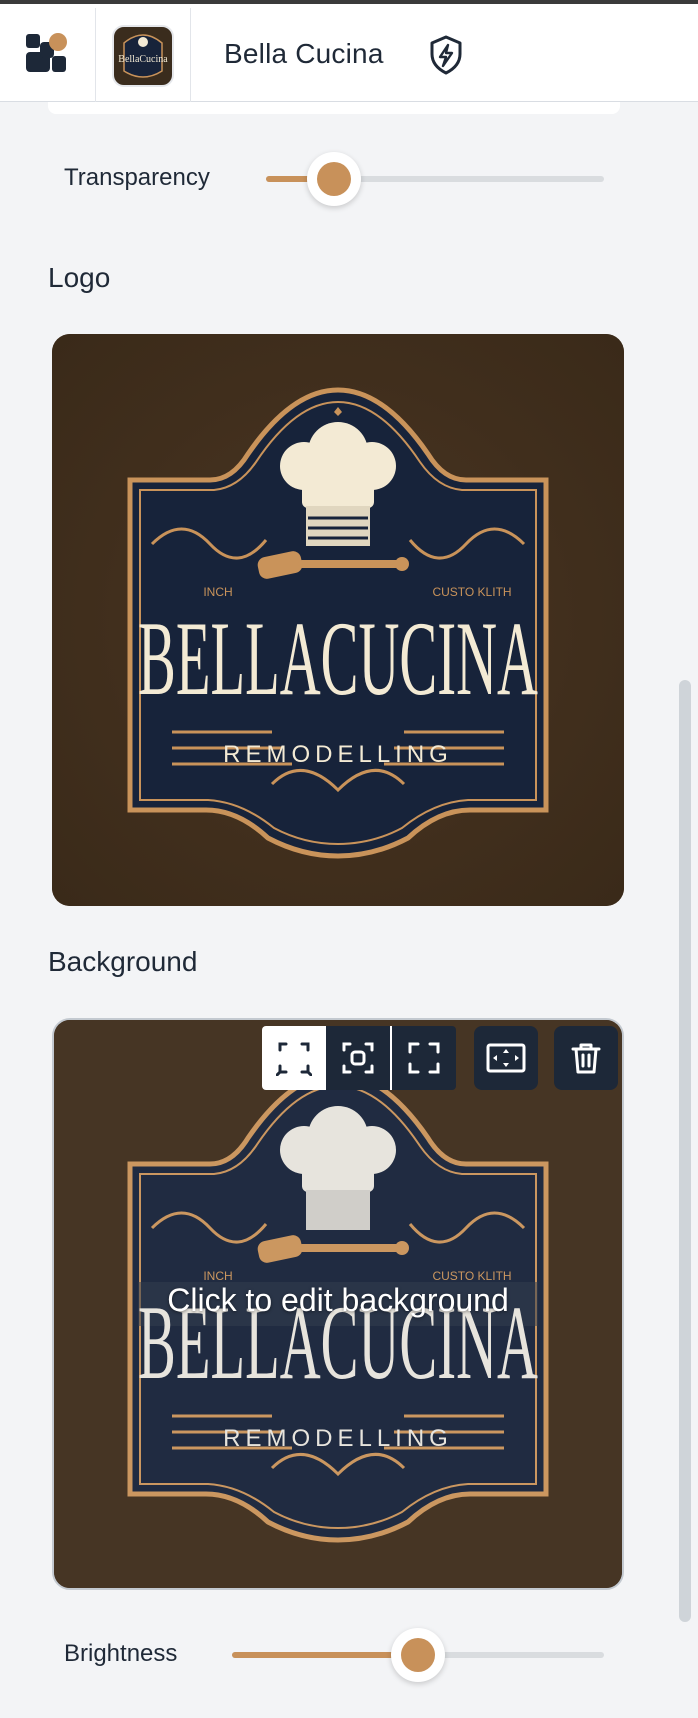 The height and width of the screenshot is (1718, 698). I want to click on logo-left-caption: INCH, so click(217, 592).